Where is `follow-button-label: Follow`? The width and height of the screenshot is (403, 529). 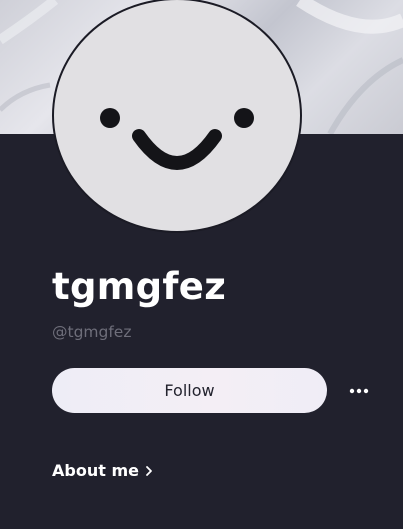 follow-button-label: Follow is located at coordinates (189, 390).